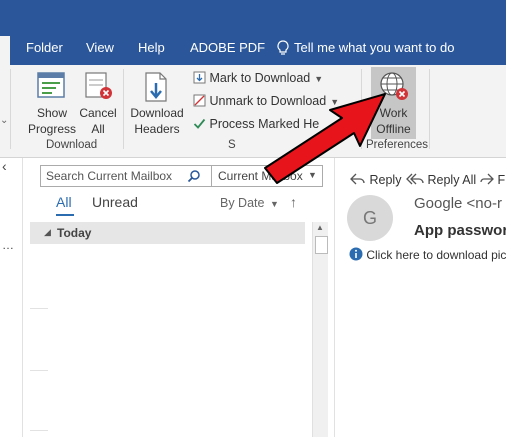 Image resolution: width=506 pixels, height=437 pixels. Describe the element at coordinates (100, 47) in the screenshot. I see `tab-view: View` at that location.